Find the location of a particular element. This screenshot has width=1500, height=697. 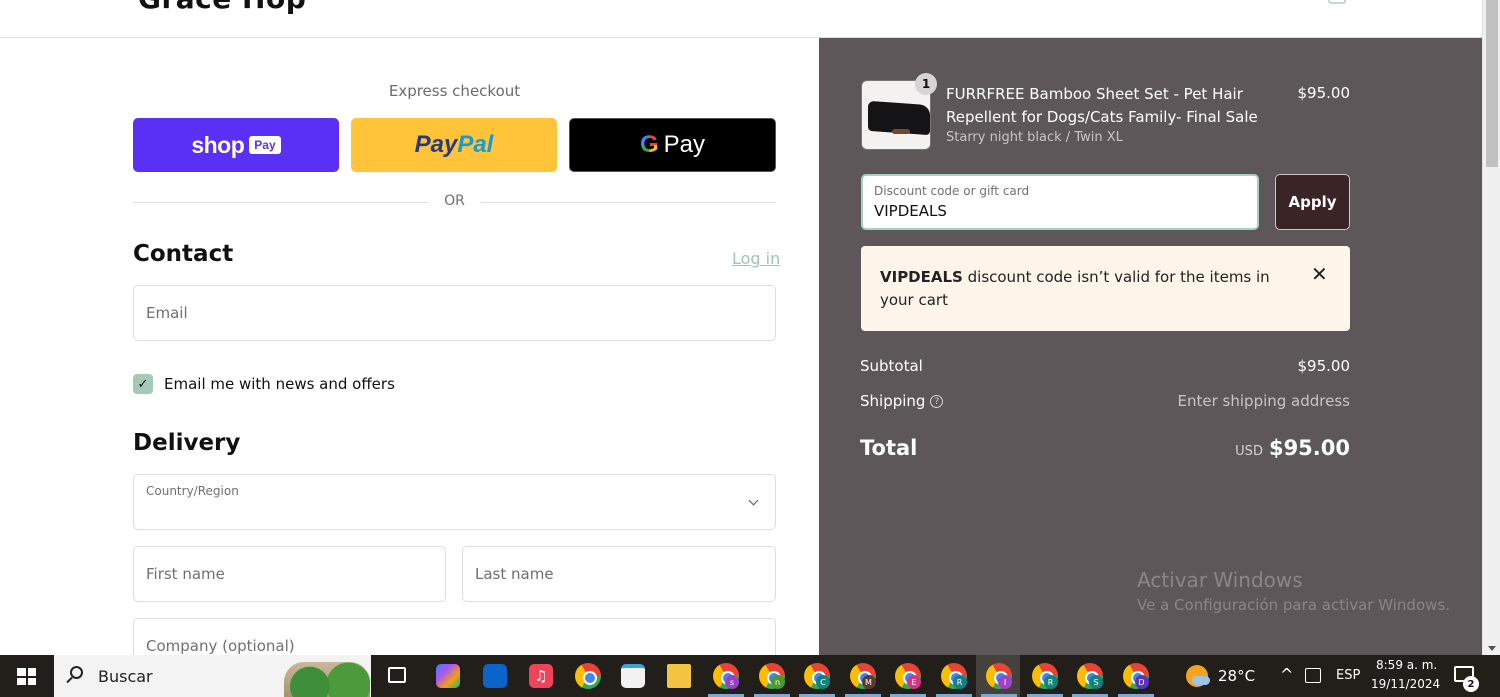

chevron-down-icon is located at coordinates (753, 500).